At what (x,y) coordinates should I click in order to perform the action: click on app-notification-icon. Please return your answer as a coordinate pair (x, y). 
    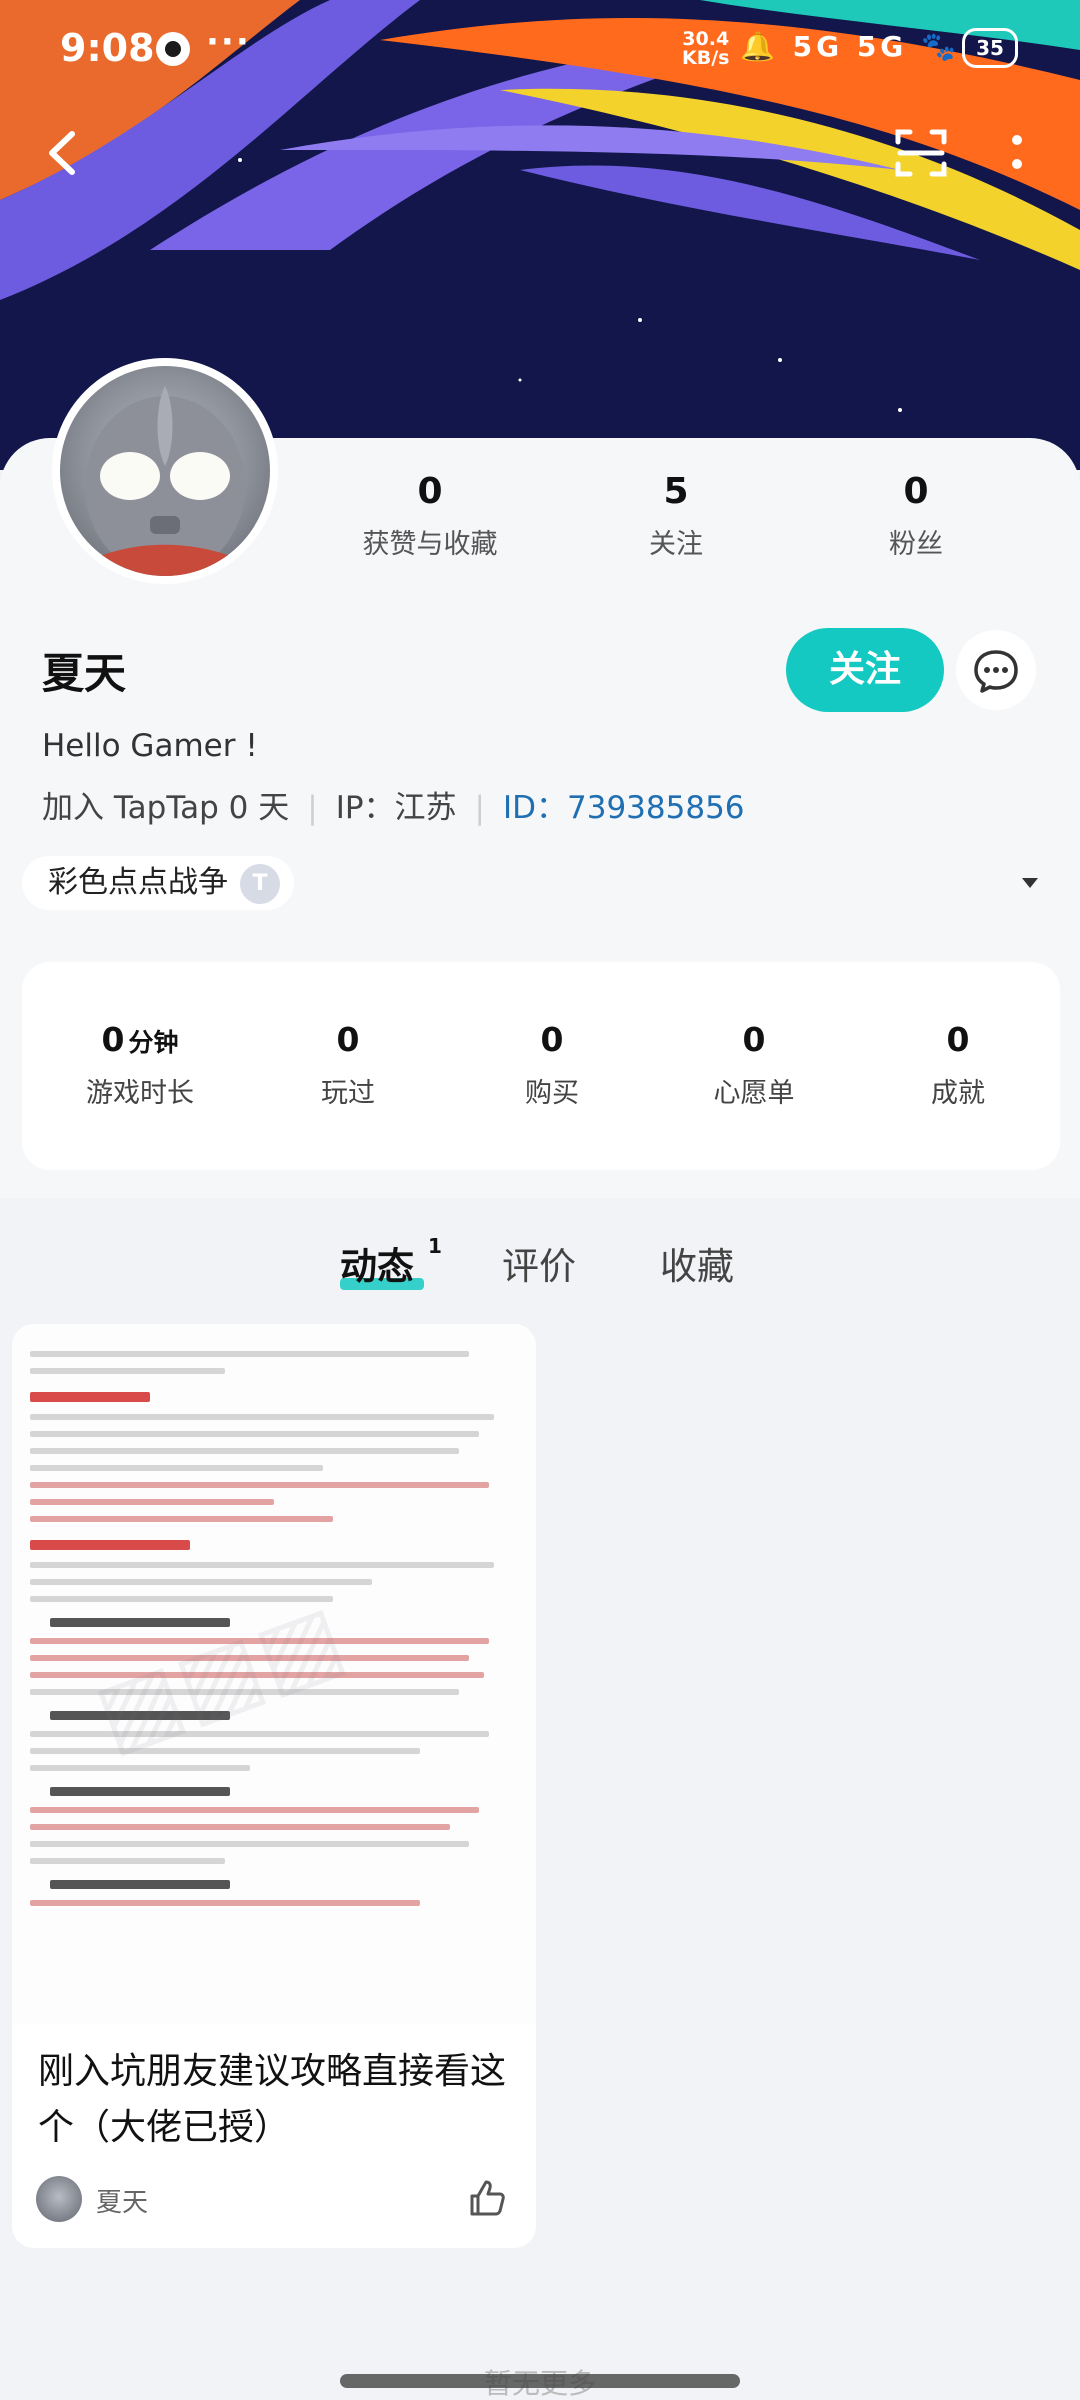
    Looking at the image, I should click on (173, 49).